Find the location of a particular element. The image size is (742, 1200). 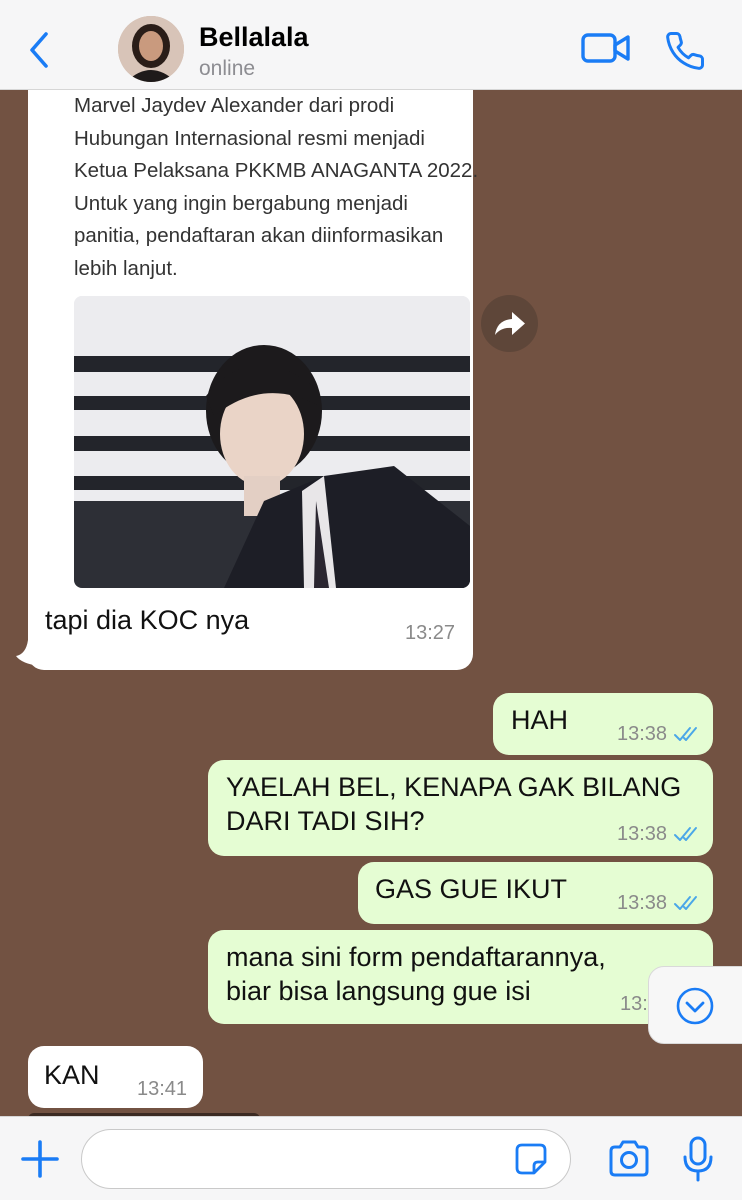

sticker-button is located at coordinates (531, 1159).